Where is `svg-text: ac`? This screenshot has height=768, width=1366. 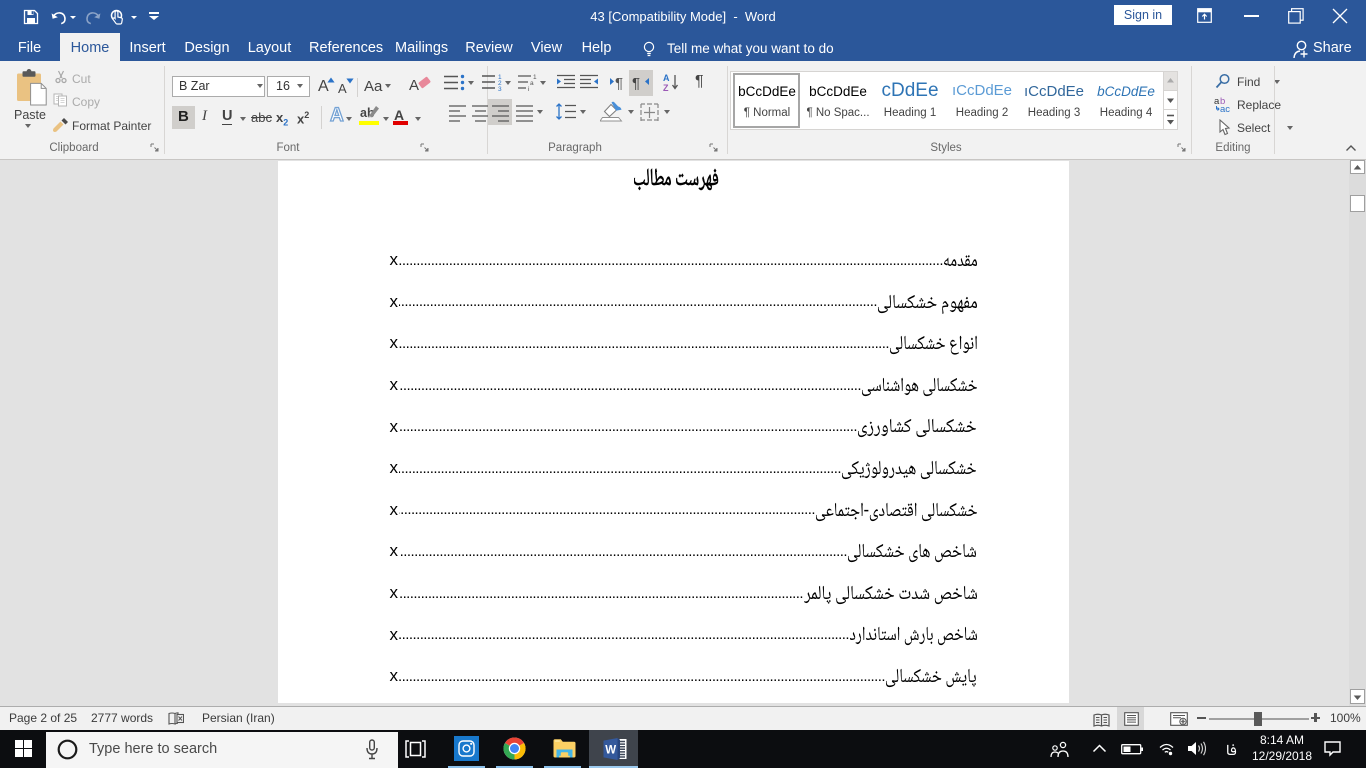 svg-text: ac is located at coordinates (1225, 108).